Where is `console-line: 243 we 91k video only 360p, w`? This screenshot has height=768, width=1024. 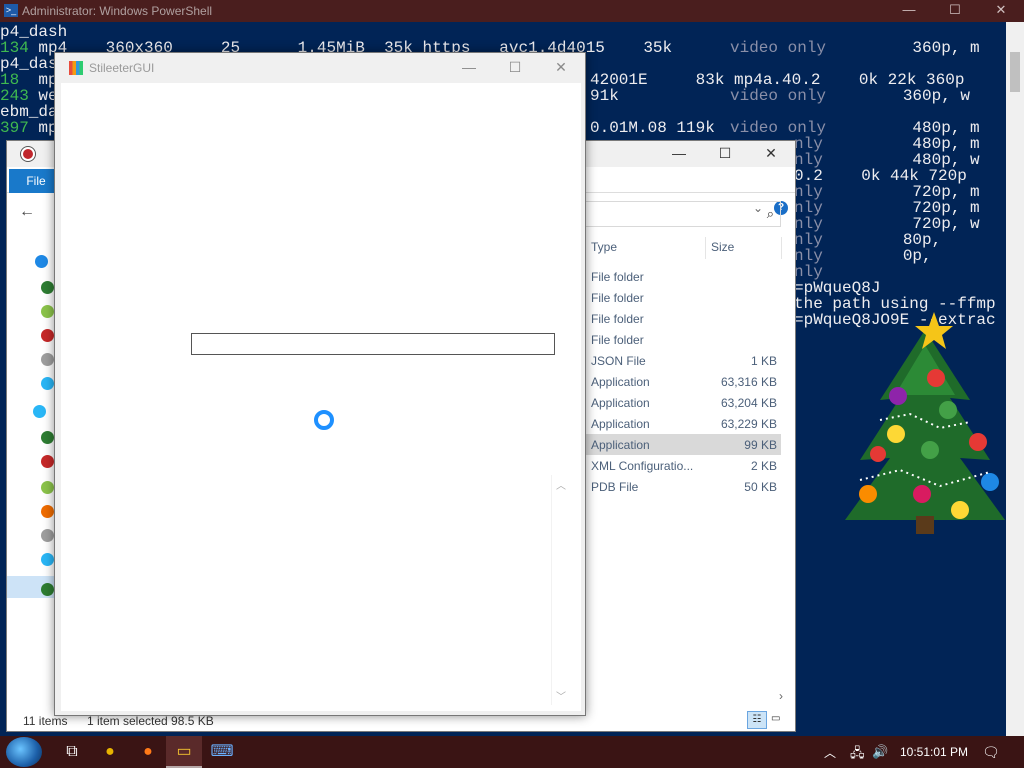 console-line: 243 we 91k video only 360p, w is located at coordinates (485, 96).